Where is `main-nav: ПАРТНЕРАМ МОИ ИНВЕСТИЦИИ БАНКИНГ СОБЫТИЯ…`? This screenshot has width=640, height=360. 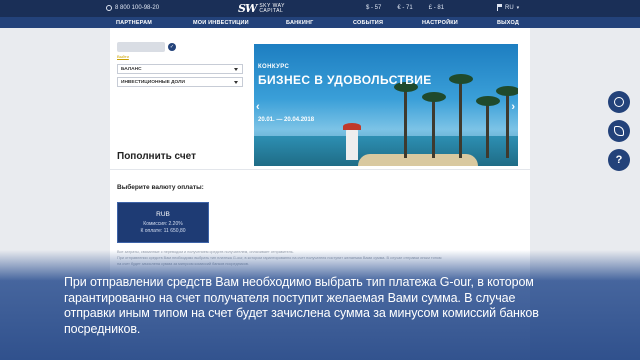 main-nav: ПАРТНЕРАМ МОИ ИНВЕСТИЦИИ БАНКИНГ СОБЫТИЯ… is located at coordinates (320, 22).